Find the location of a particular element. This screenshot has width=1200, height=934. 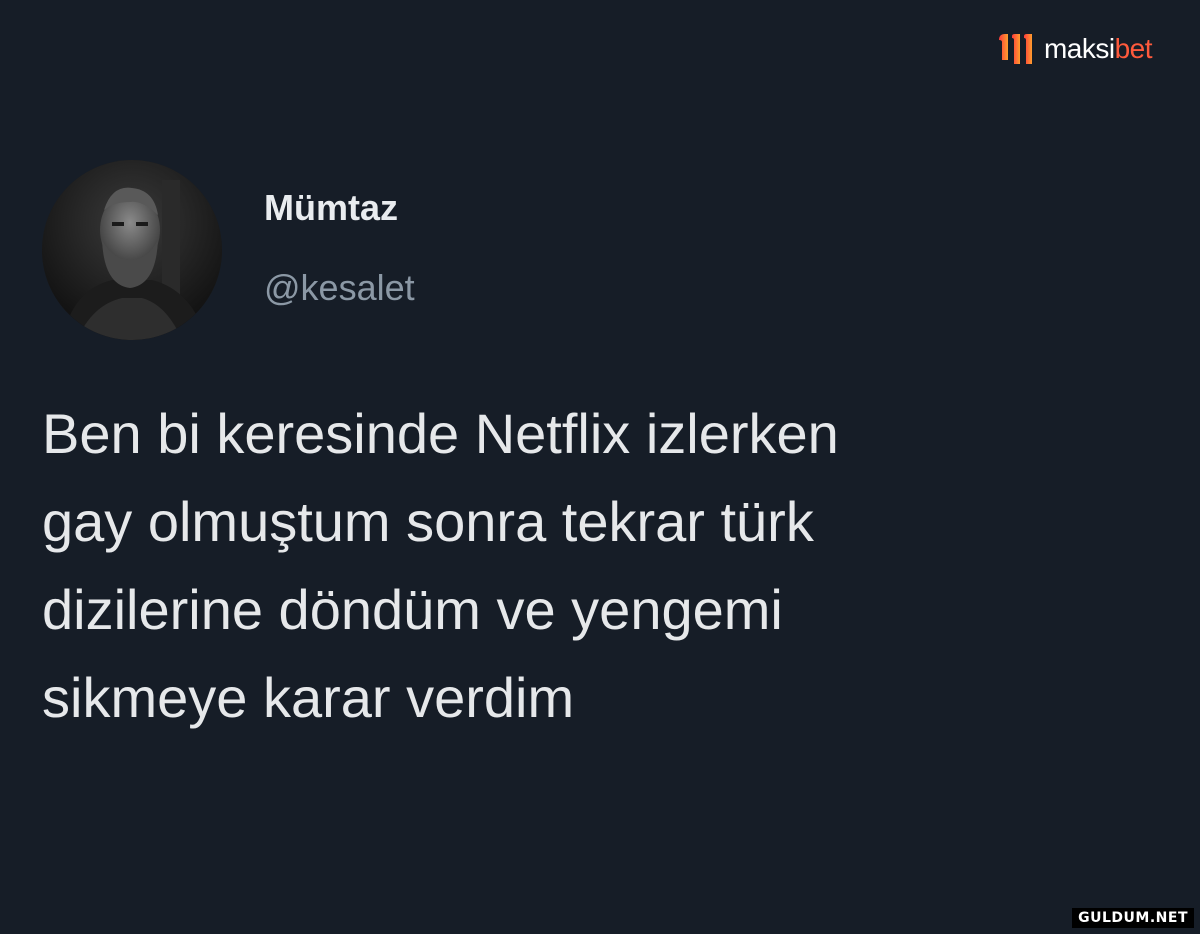

avatar is located at coordinates (132, 250).